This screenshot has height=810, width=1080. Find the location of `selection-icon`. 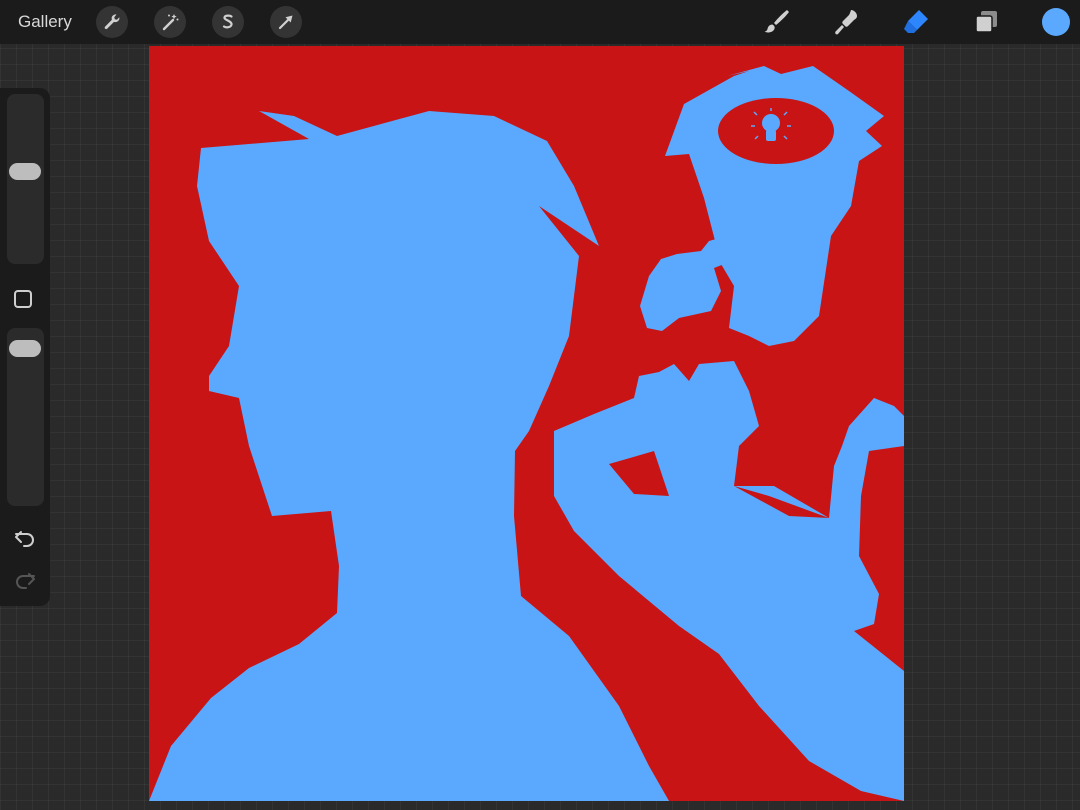

selection-icon is located at coordinates (227, 21).